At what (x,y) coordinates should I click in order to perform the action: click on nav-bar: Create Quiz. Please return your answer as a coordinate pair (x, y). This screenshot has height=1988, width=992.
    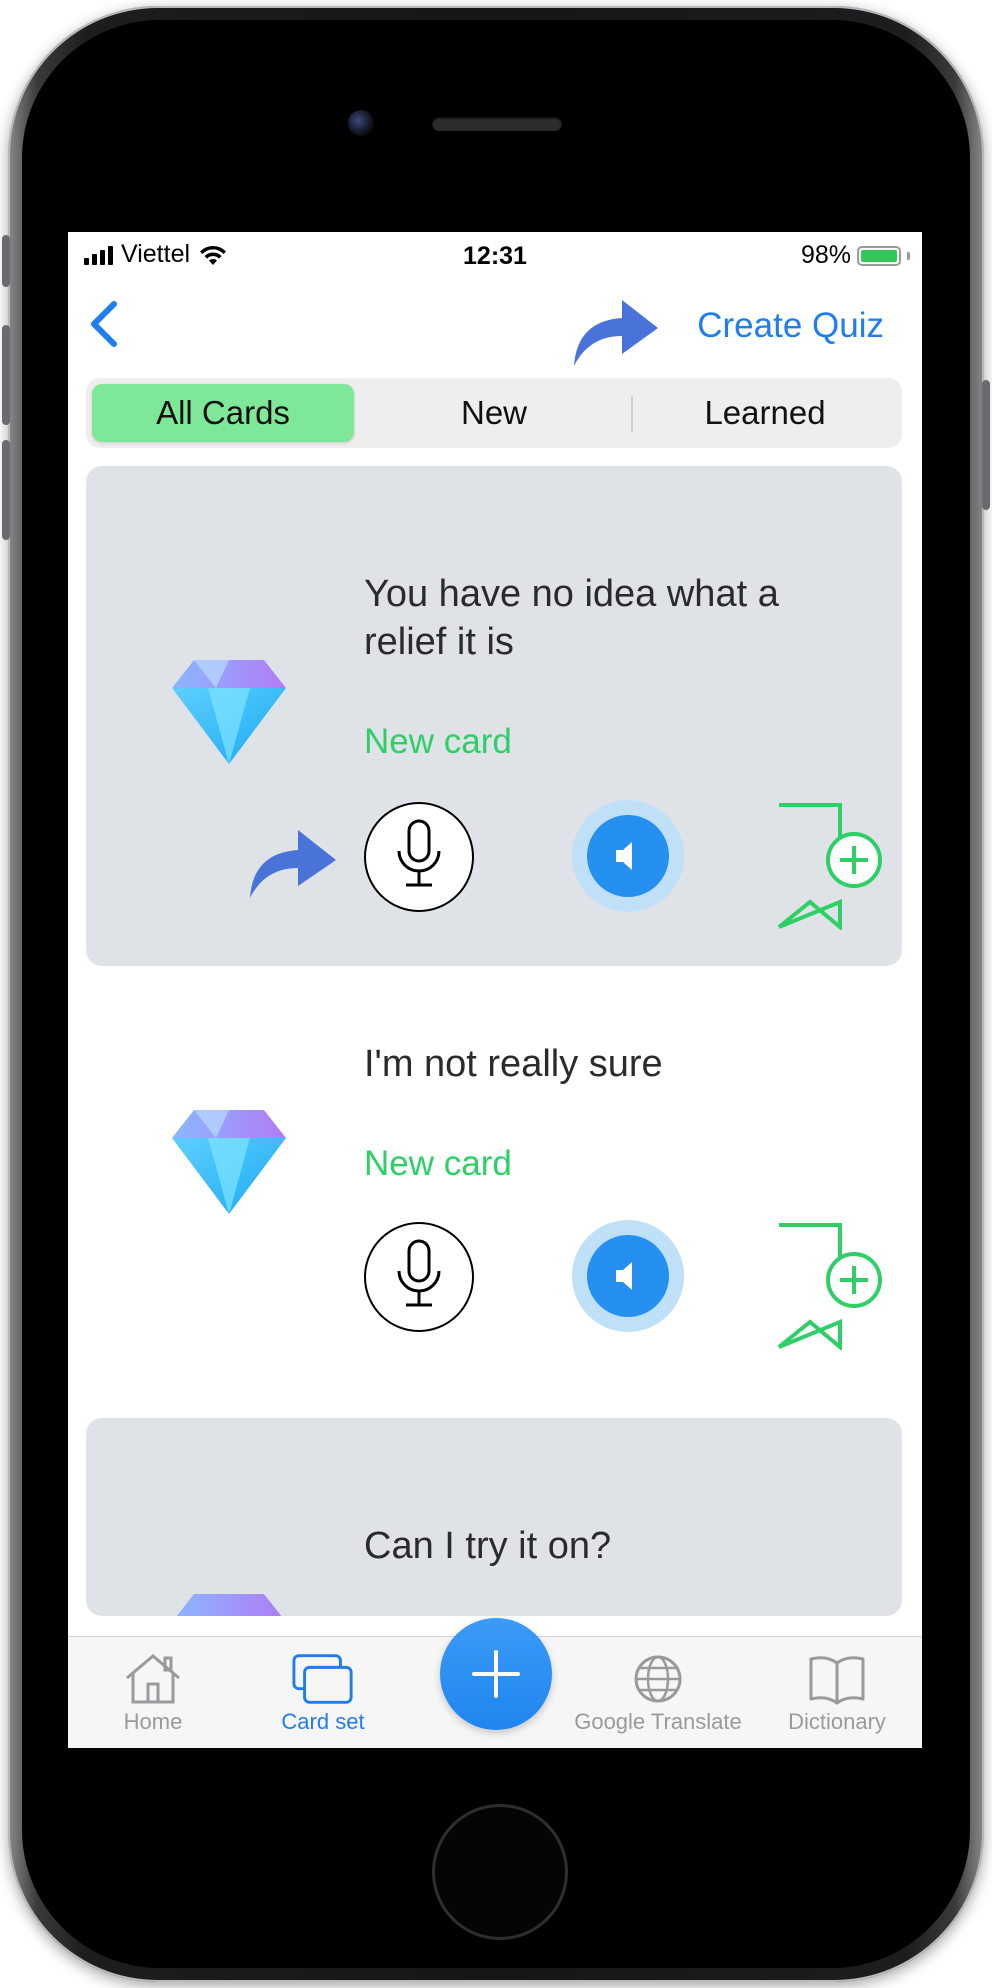
    Looking at the image, I should click on (495, 324).